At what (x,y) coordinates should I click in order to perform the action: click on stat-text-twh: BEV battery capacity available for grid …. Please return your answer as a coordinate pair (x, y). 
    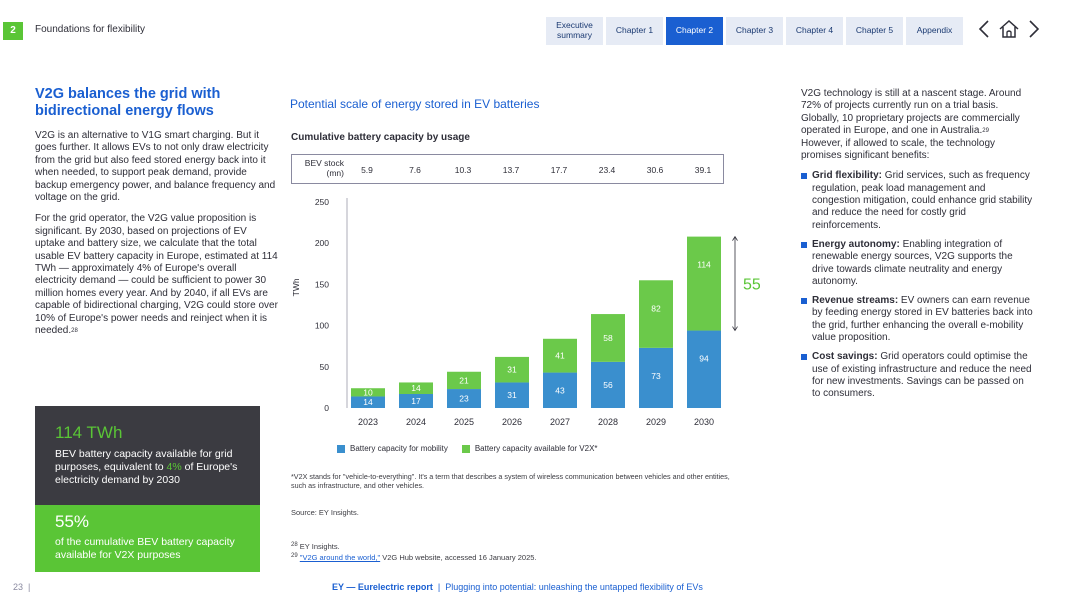
    Looking at the image, I should click on (147, 467).